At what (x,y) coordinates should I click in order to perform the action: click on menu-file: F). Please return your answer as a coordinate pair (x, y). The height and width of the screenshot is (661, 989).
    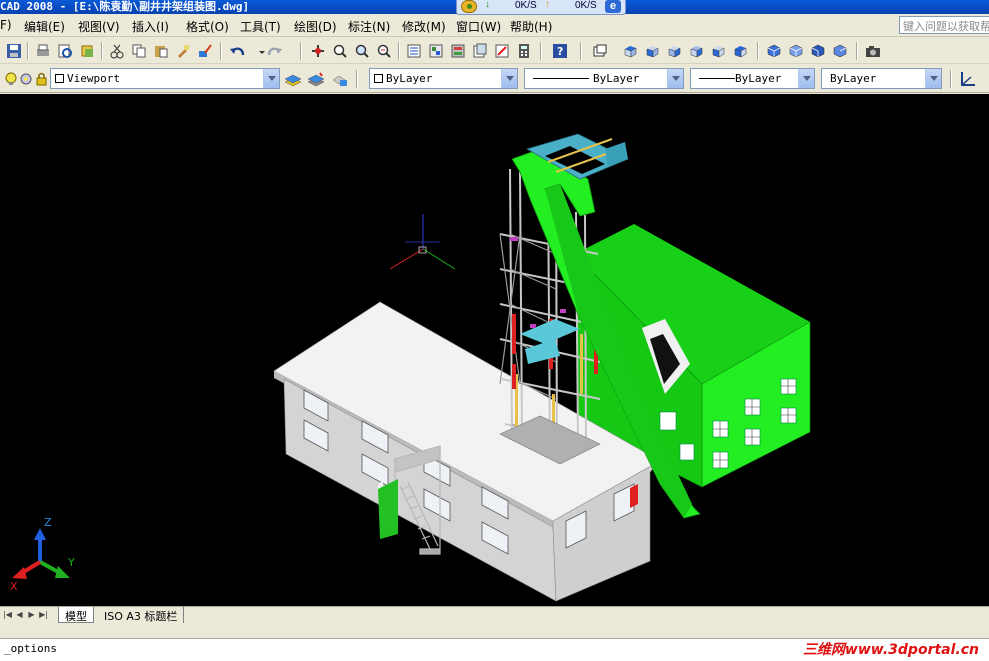
    Looking at the image, I should click on (6, 25).